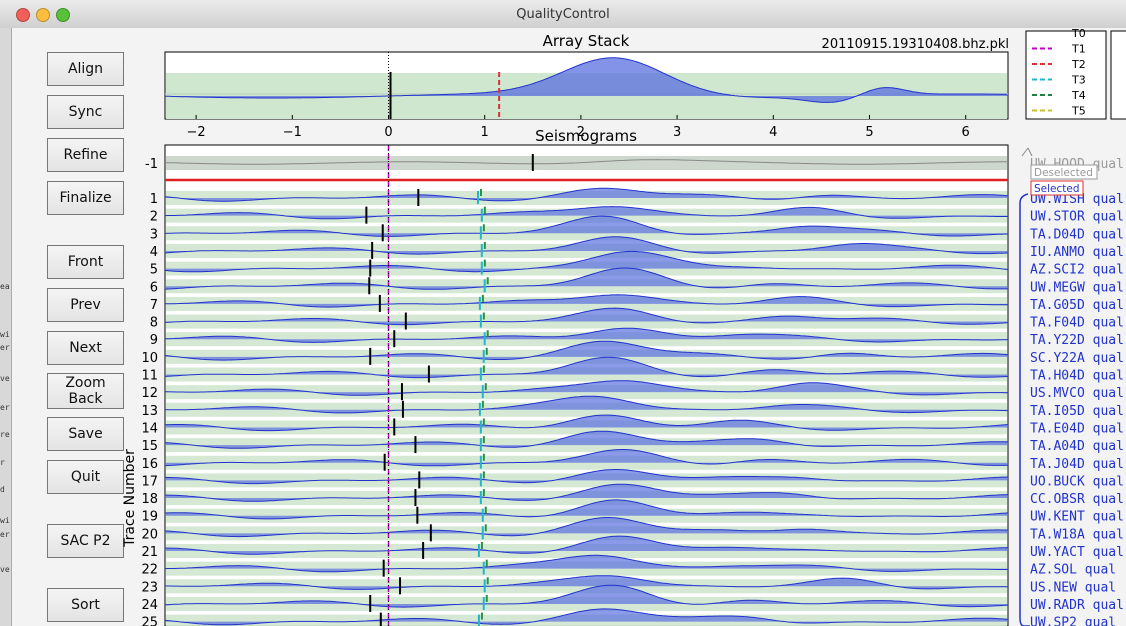 The height and width of the screenshot is (626, 1126). What do you see at coordinates (149, 517) in the screenshot?
I see `trace-number: 19` at bounding box center [149, 517].